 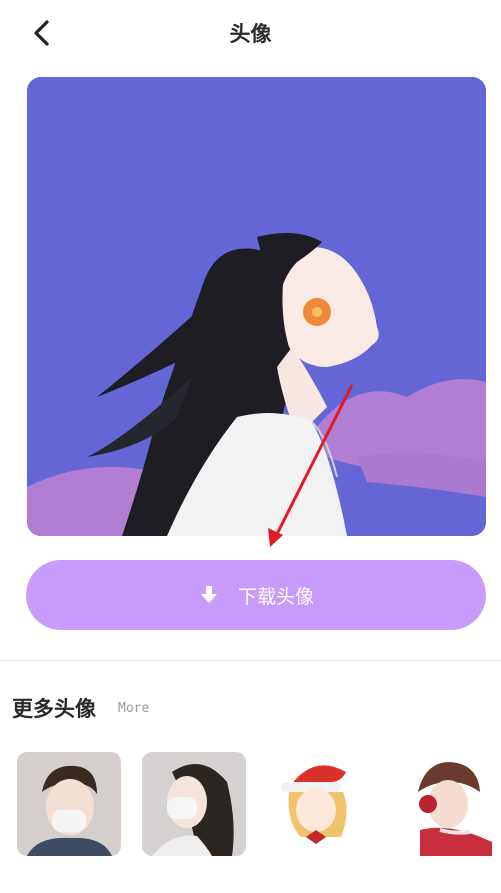 What do you see at coordinates (54, 709) in the screenshot?
I see `more-avatars-title: 更多头像` at bounding box center [54, 709].